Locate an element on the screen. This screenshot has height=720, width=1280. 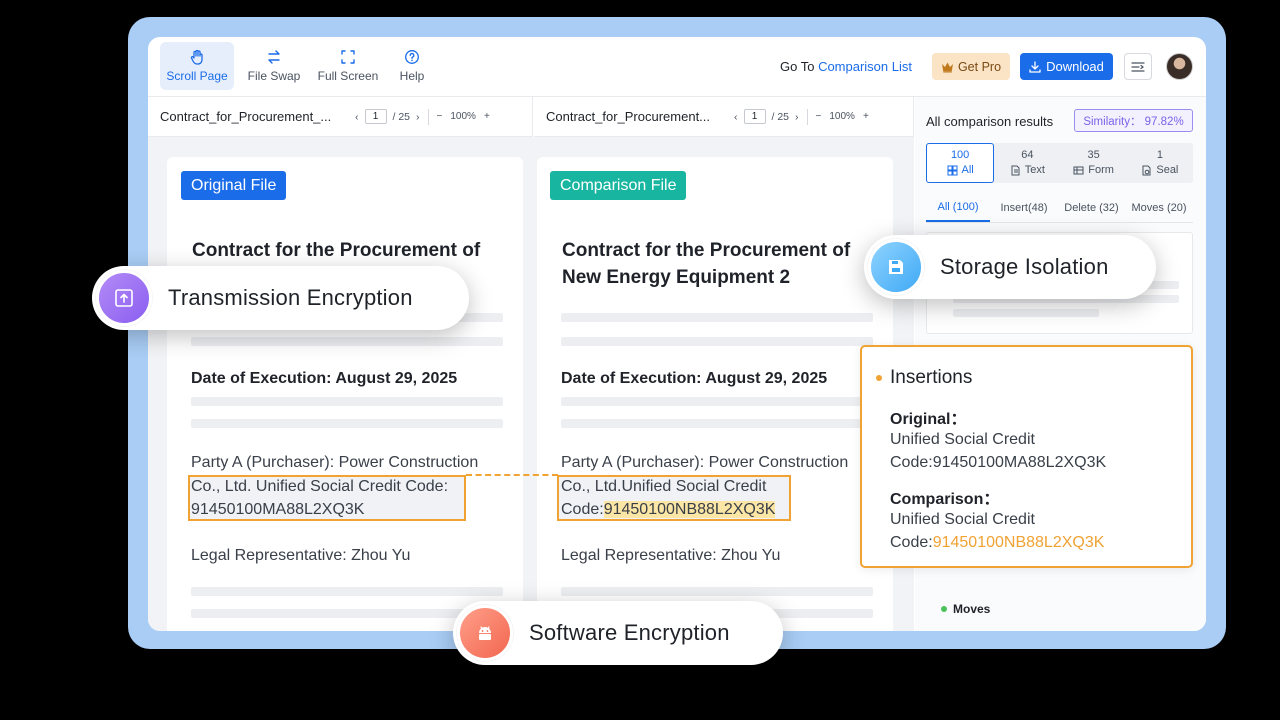
help-label: Help is located at coordinates (412, 76).